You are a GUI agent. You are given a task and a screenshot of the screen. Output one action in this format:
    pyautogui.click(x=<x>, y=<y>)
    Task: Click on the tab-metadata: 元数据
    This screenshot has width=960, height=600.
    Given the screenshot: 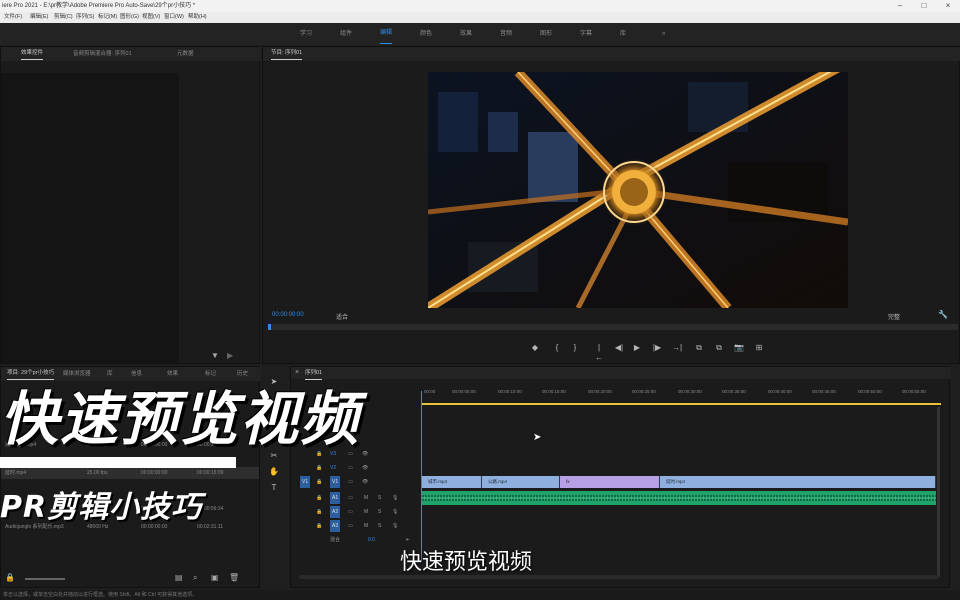 What is the action you would take?
    pyautogui.click(x=185, y=54)
    